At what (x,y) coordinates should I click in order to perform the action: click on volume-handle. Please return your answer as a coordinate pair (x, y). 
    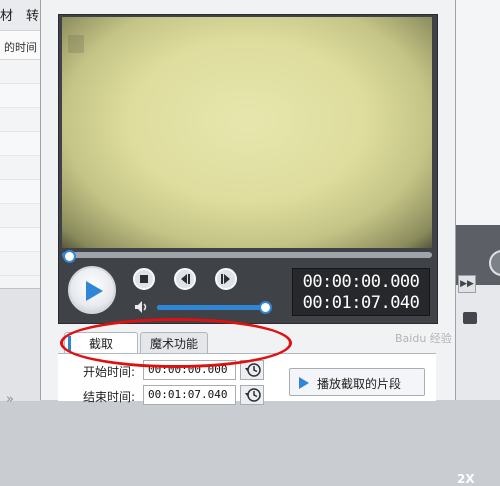
    Looking at the image, I should click on (265, 307).